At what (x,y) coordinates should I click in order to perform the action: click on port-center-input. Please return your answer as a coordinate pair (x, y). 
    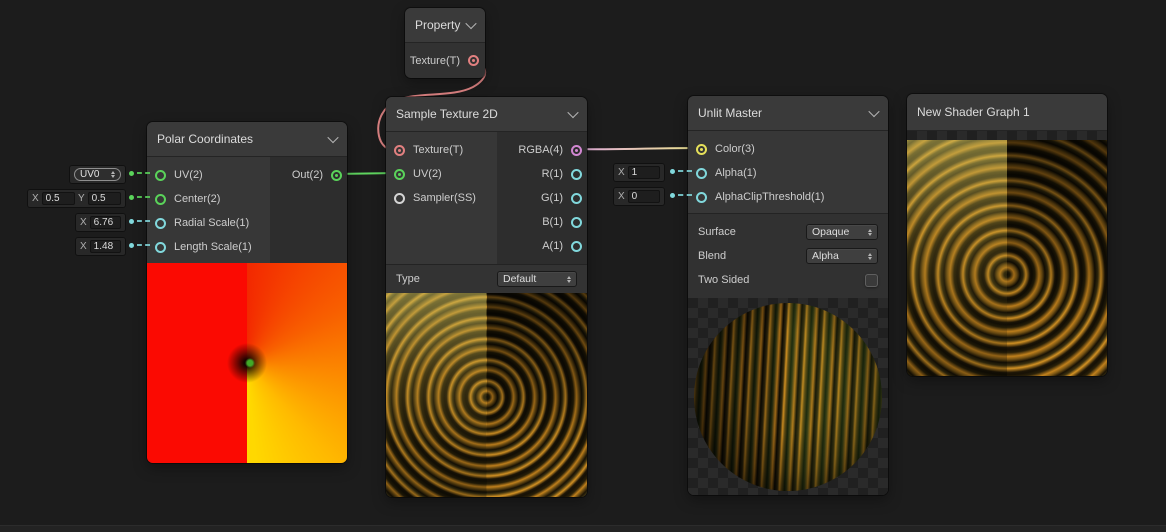
    Looking at the image, I should click on (160, 199).